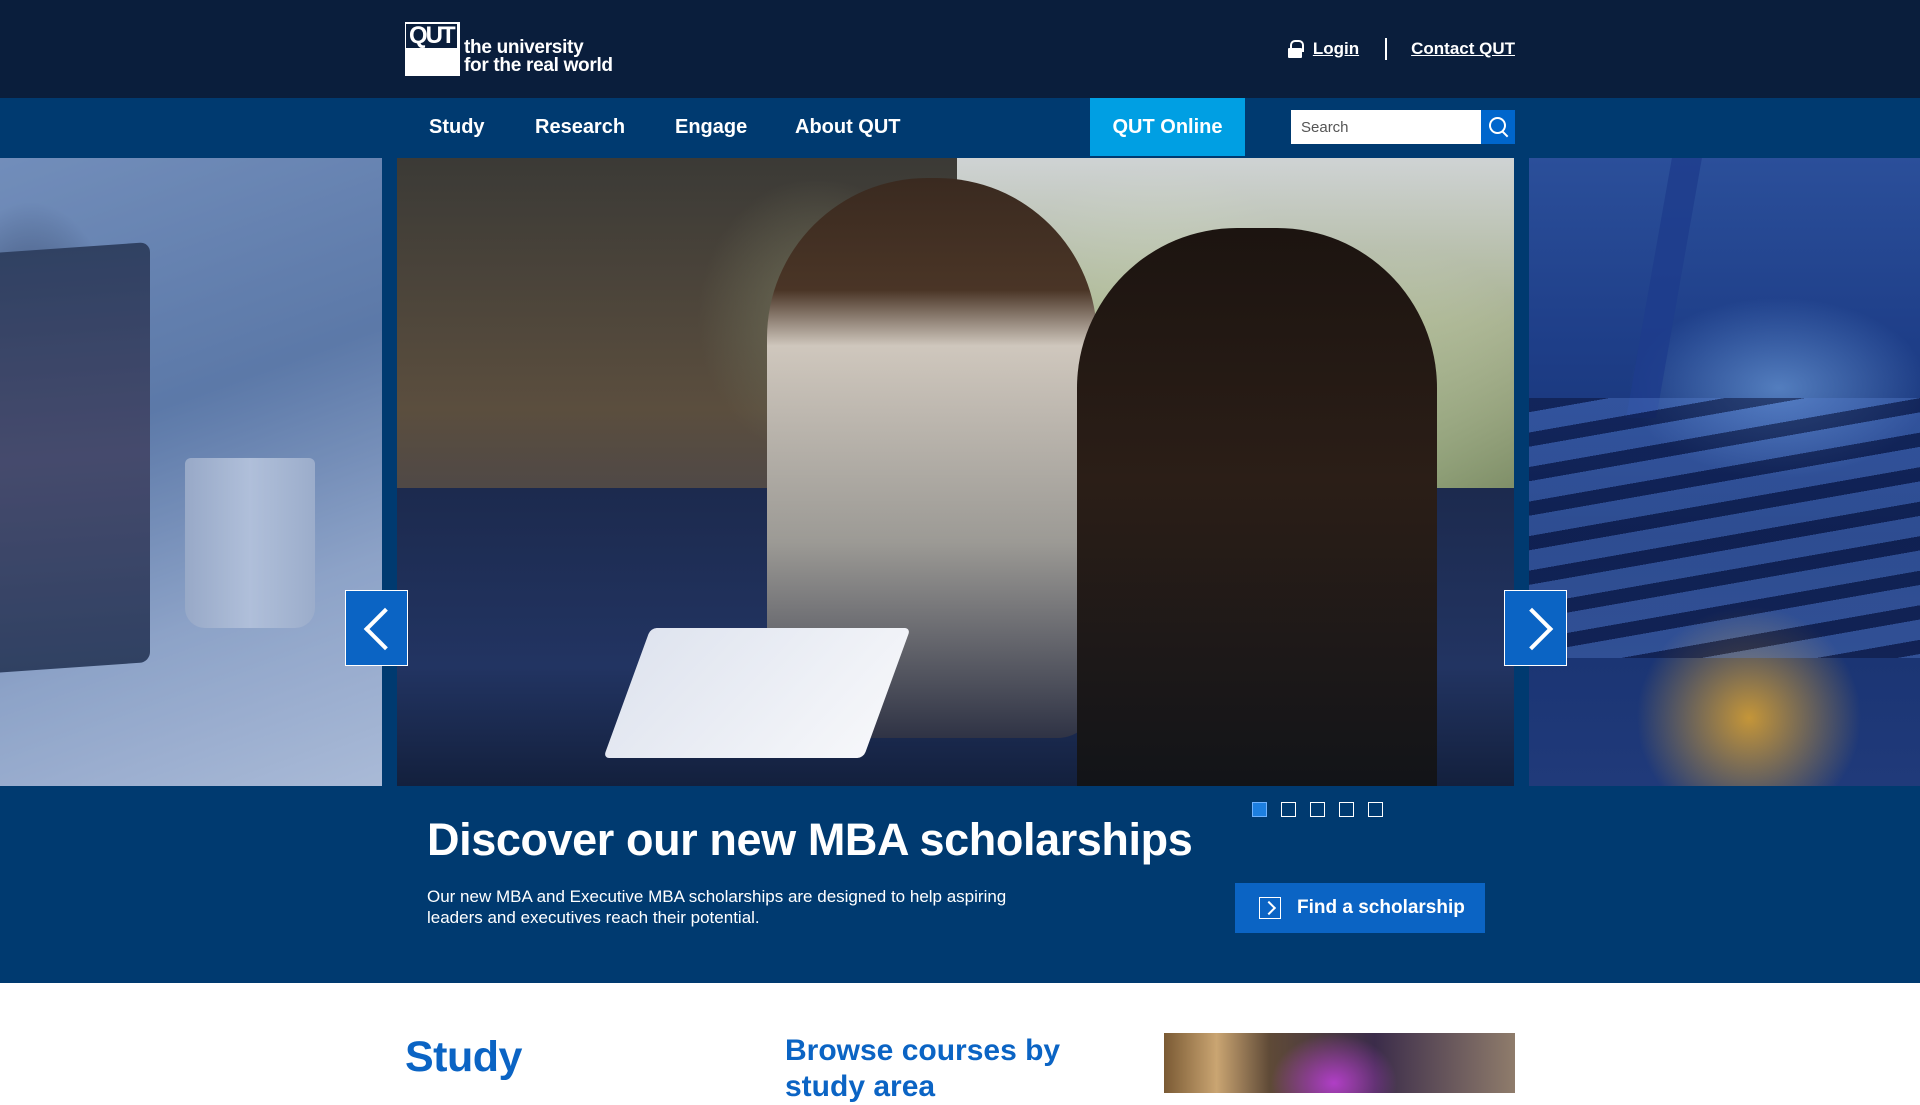 The height and width of the screenshot is (1105, 1920). What do you see at coordinates (711, 127) in the screenshot?
I see `nav-item-engage: Engage` at bounding box center [711, 127].